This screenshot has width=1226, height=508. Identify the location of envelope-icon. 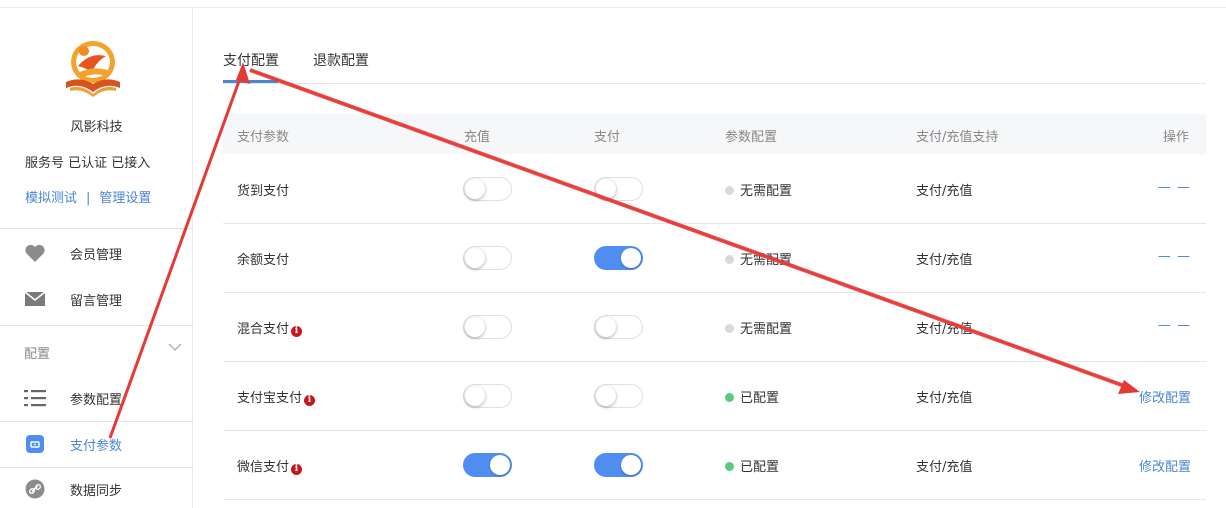
(35, 299).